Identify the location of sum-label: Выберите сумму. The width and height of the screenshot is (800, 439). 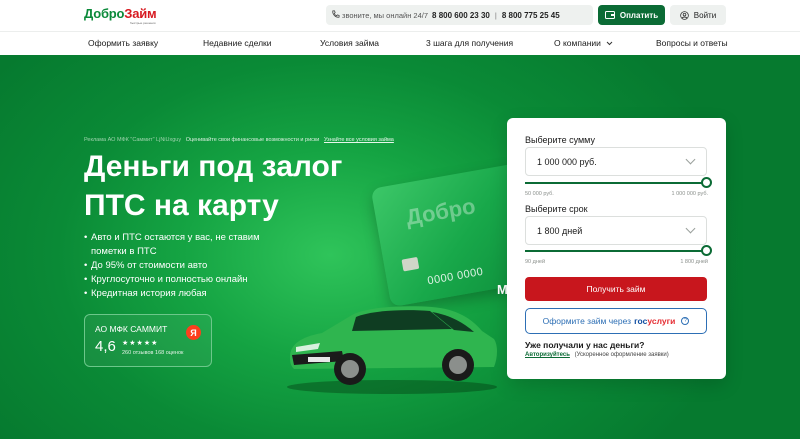
(560, 140).